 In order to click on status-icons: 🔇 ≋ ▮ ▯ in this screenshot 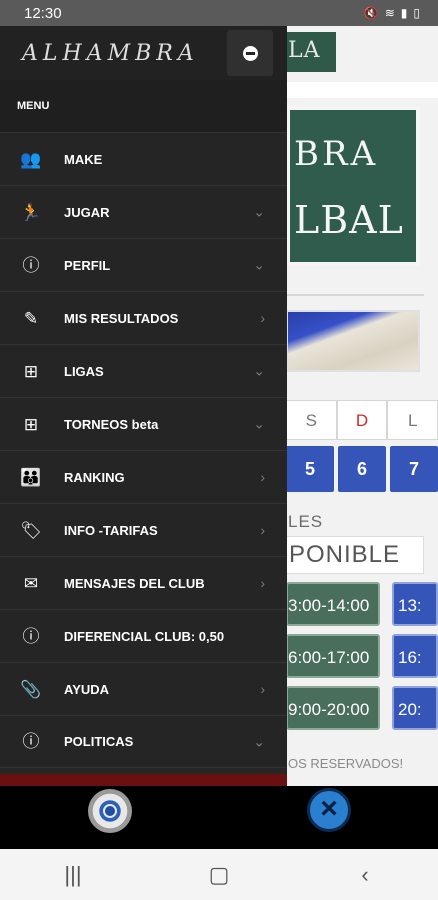, I will do `click(392, 13)`.